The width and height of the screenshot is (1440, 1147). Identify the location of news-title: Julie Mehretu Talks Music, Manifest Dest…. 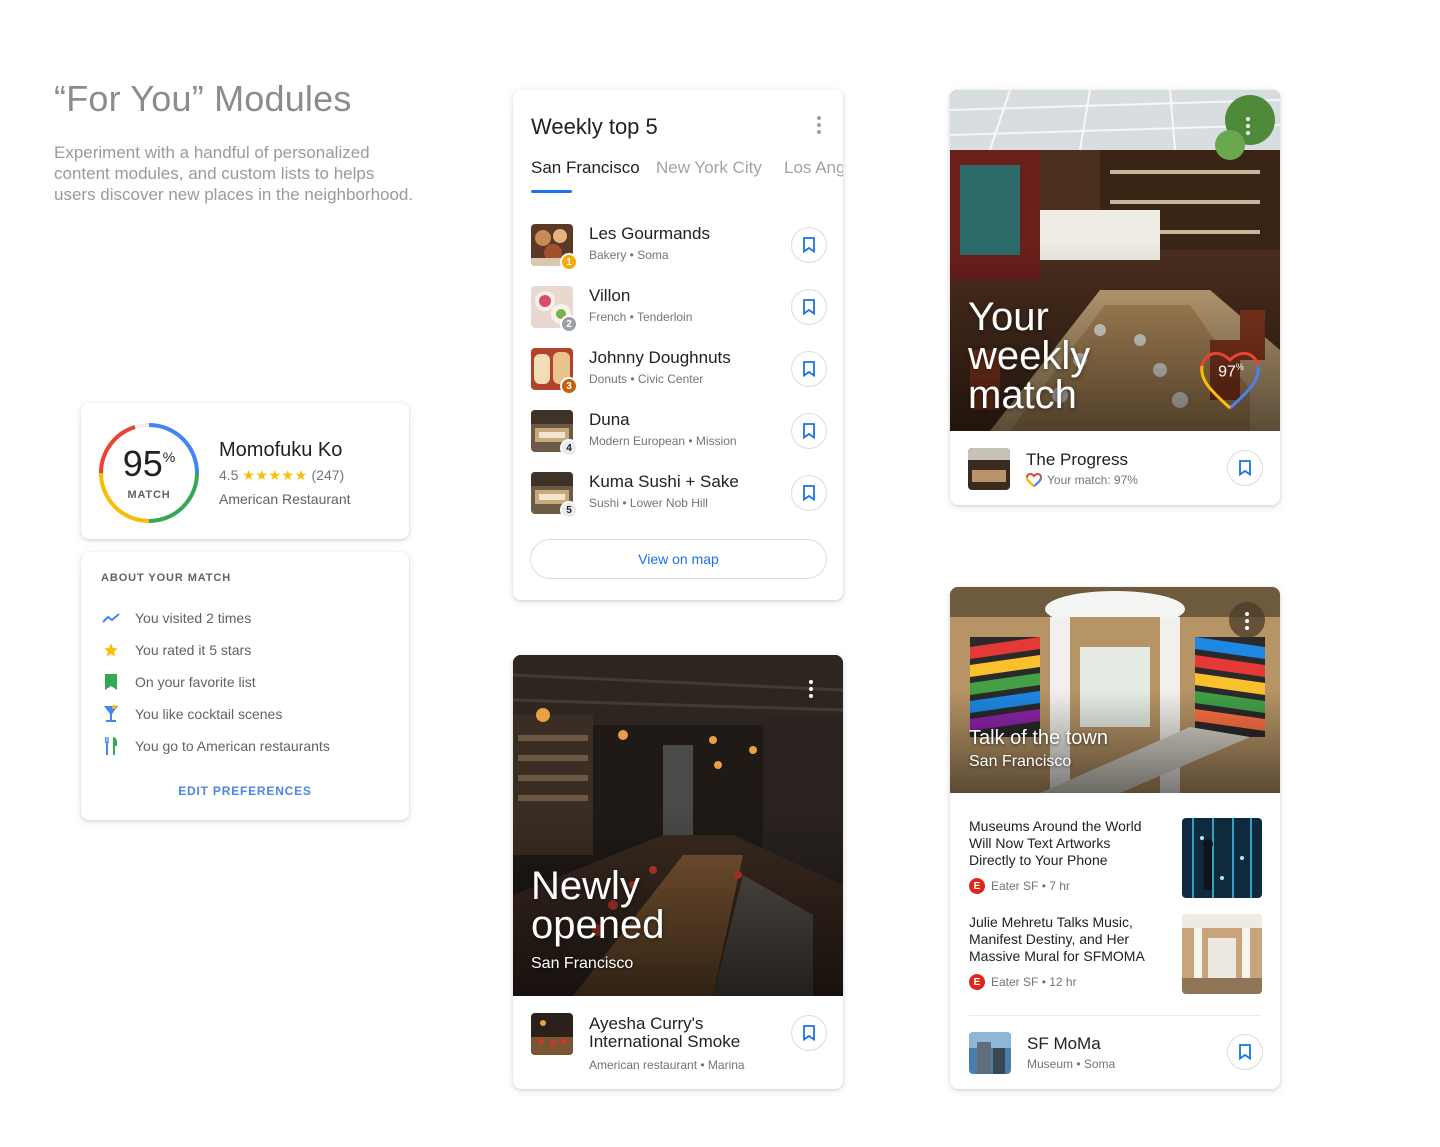
(1062, 939).